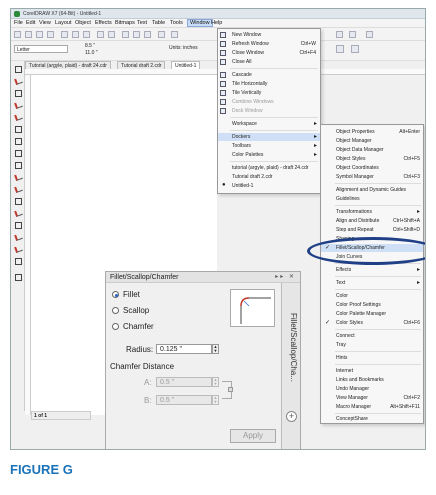 This screenshot has width=436, height=495. What do you see at coordinates (285, 276) in the screenshot?
I see `docker-controls-icon: ▸▸ ✕` at bounding box center [285, 276].